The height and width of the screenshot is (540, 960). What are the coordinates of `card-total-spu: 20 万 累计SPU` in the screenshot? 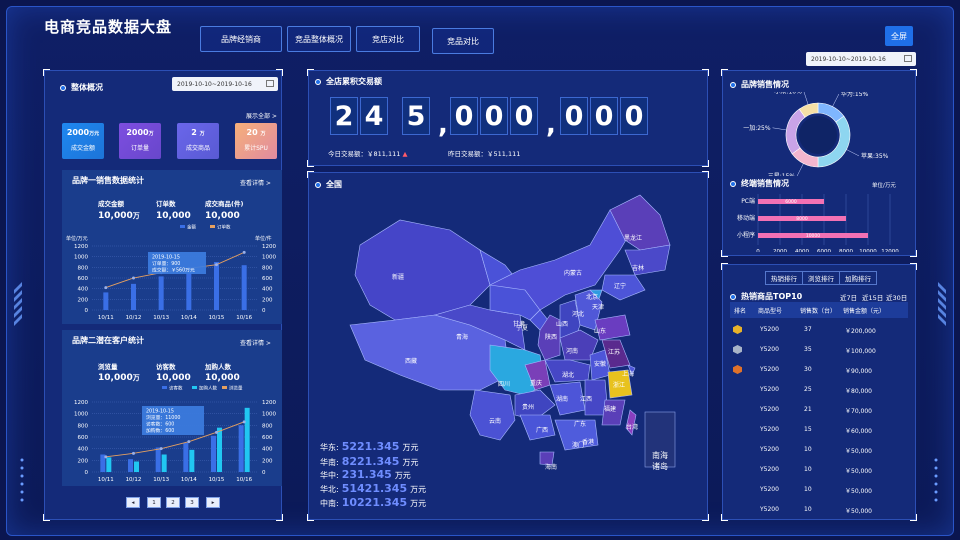 It's located at (256, 141).